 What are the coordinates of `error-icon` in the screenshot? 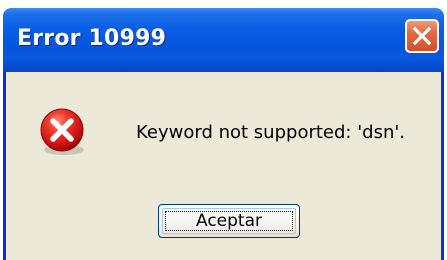 It's located at (62, 131).